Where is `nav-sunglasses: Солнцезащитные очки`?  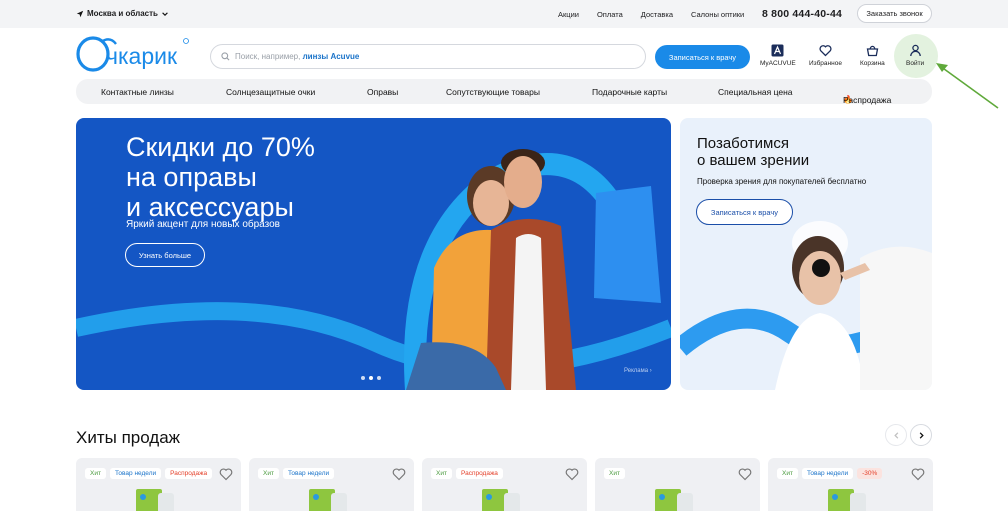
nav-sunglasses: Солнцезащитные очки is located at coordinates (270, 92).